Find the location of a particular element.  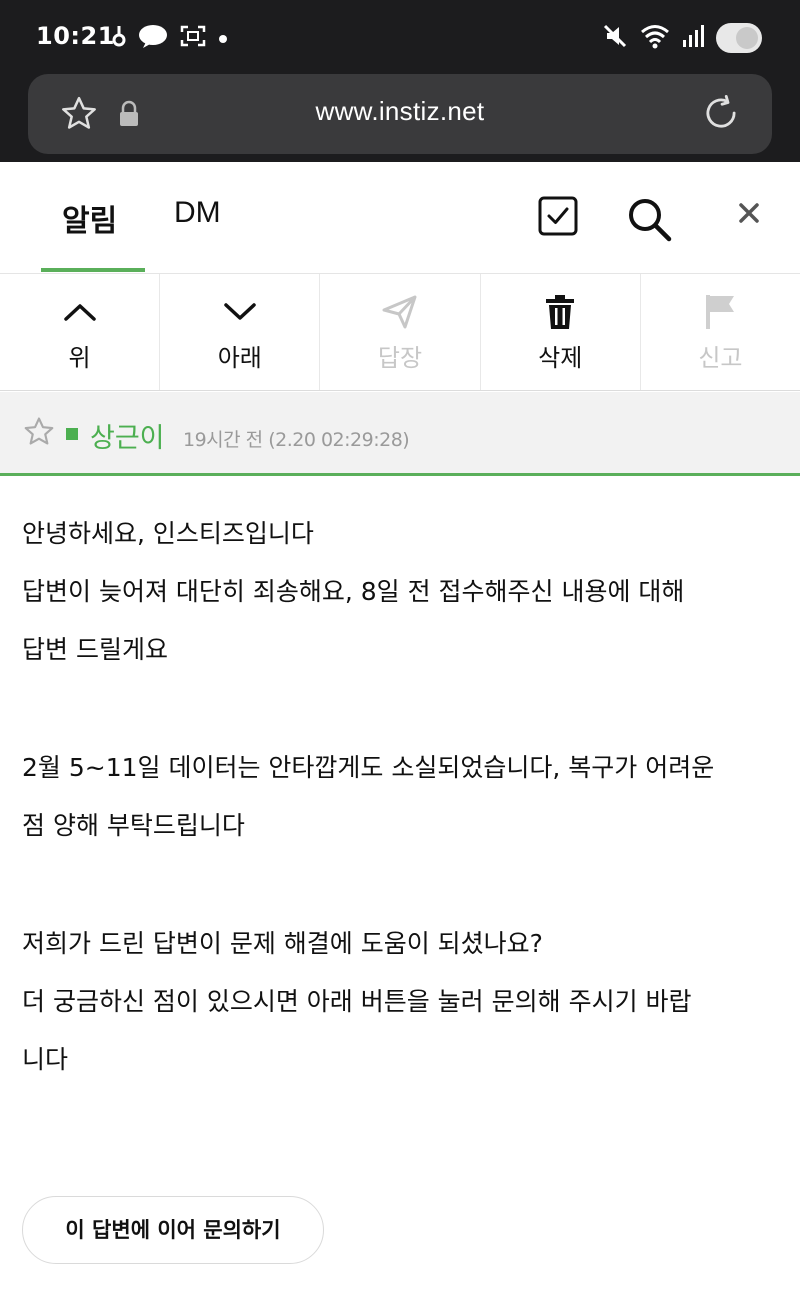

notification-app-icon is located at coordinates (119, 38).